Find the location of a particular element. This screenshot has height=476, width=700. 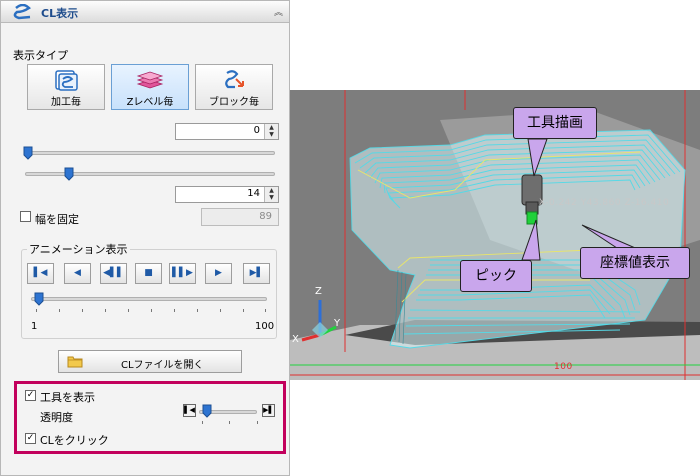

type-button-label: ブロック毎 is located at coordinates (234, 102).